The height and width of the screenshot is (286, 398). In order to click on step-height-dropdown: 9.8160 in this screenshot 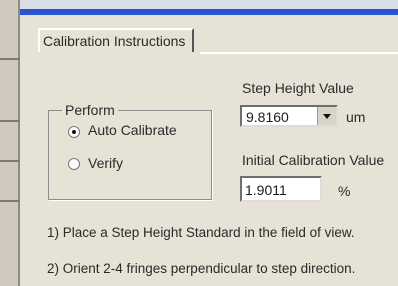, I will do `click(289, 116)`.